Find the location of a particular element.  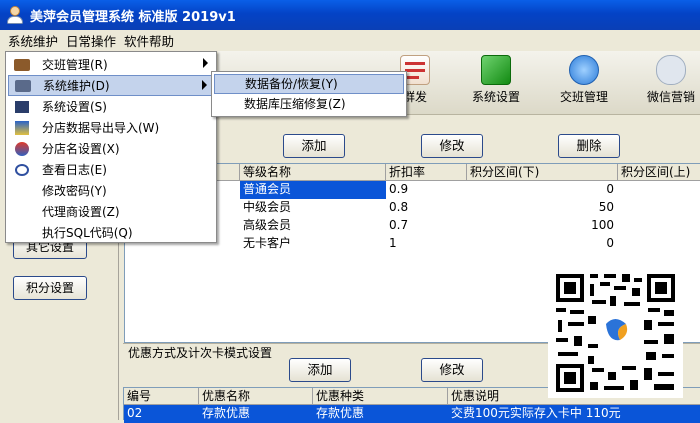

maintenance-icon is located at coordinates (23, 86).